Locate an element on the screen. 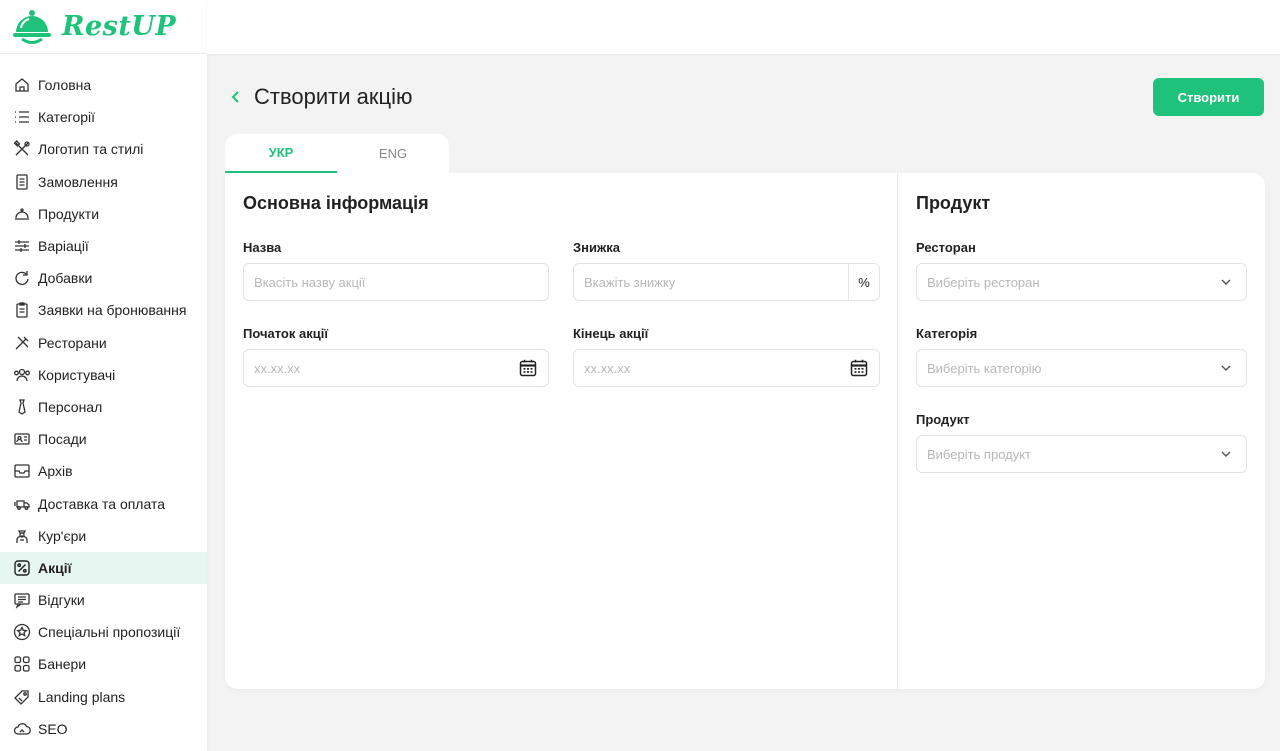 The image size is (1280, 751). product-label: Продукт is located at coordinates (943, 419).